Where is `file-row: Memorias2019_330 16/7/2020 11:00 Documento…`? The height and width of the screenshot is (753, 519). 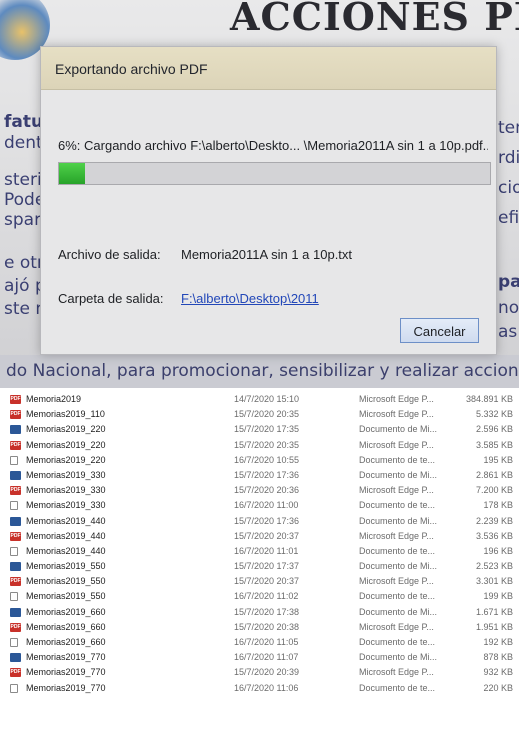
file-row: Memorias2019_330 16/7/2020 11:00 Documento… is located at coordinates (259, 505).